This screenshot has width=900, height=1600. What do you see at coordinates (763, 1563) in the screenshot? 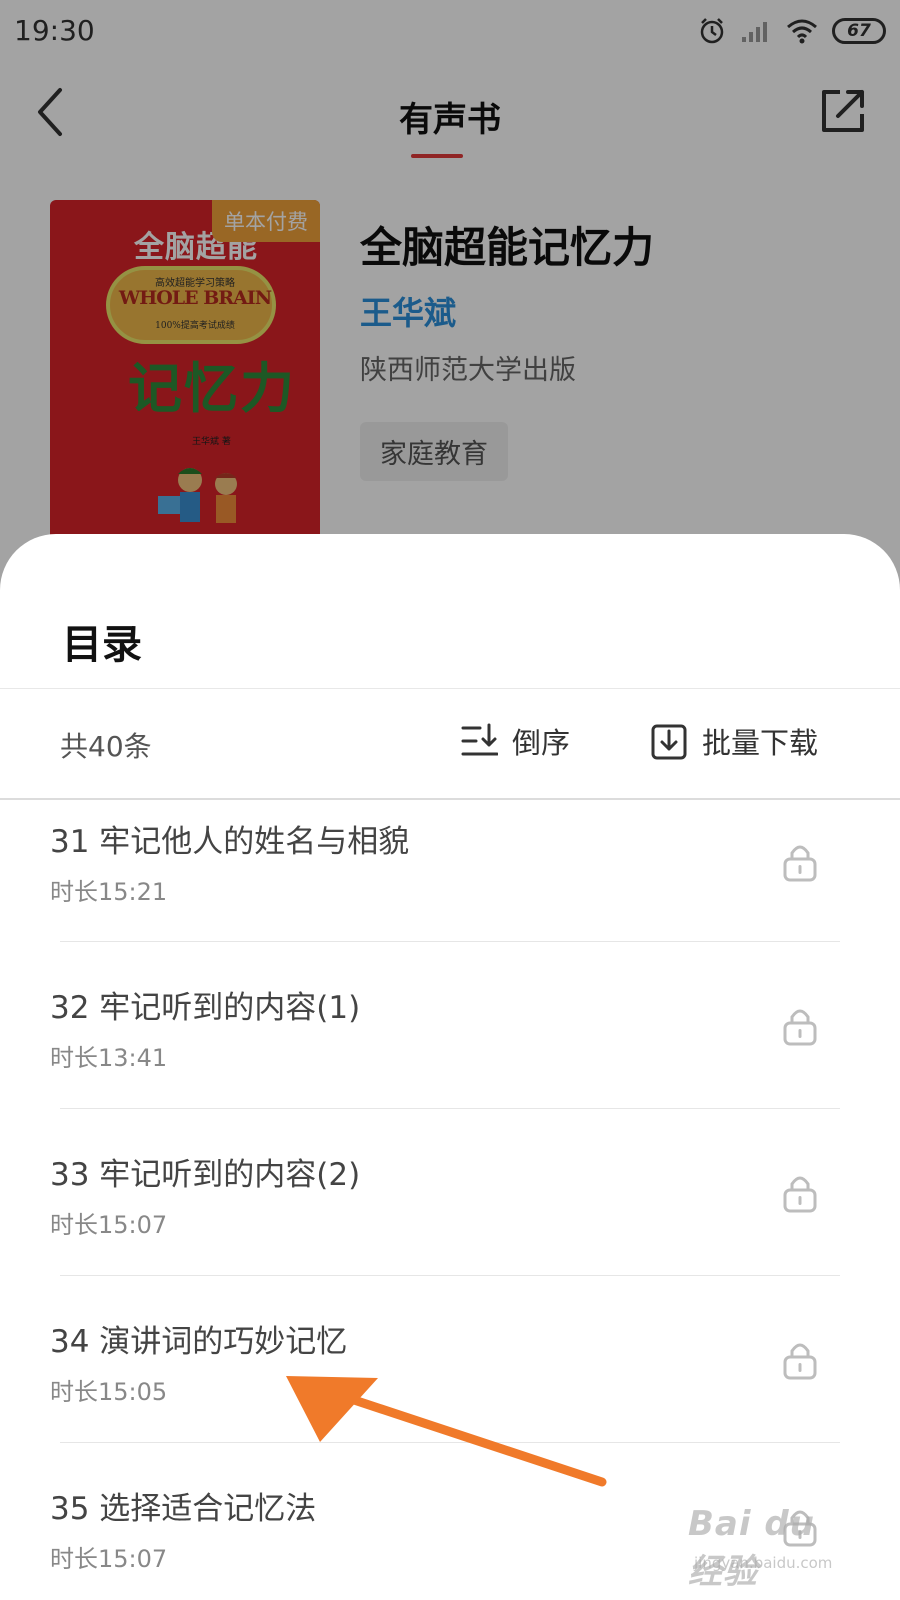
I see `watermark-url: jingyan.baidu.com` at bounding box center [763, 1563].